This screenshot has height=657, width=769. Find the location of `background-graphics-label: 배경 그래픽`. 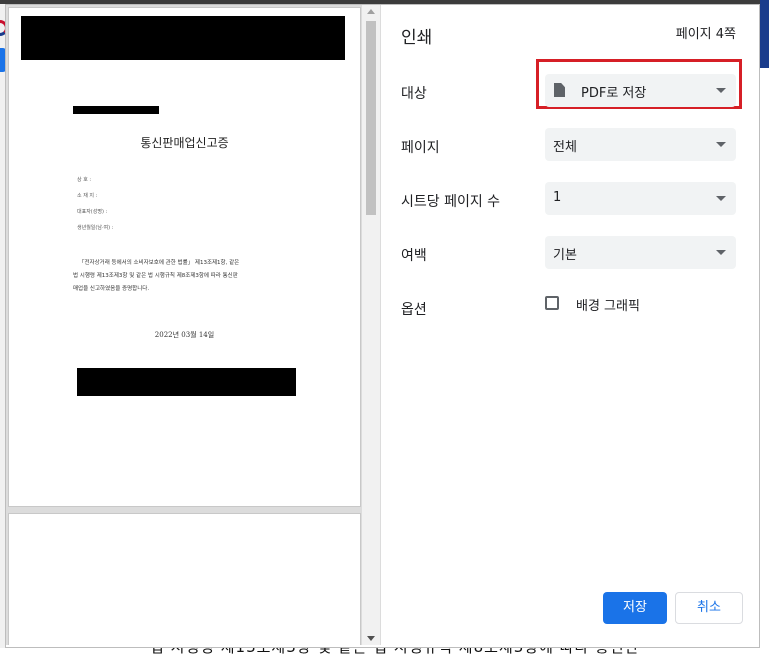

background-graphics-label: 배경 그래픽 is located at coordinates (608, 304).